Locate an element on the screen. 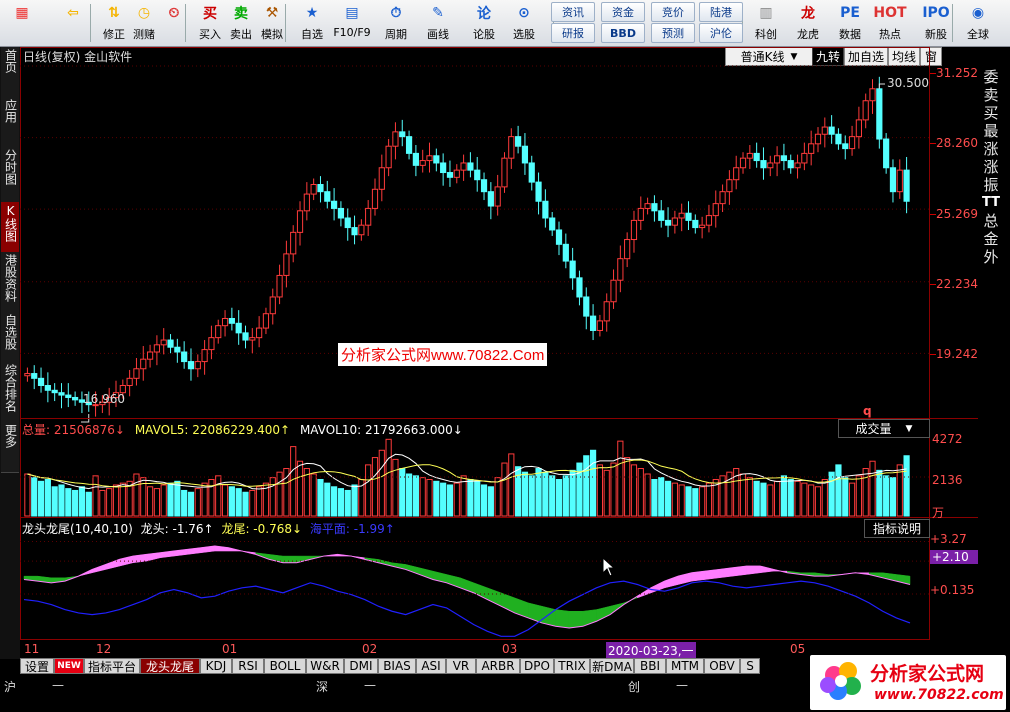  tab-18: OBV is located at coordinates (722, 666).